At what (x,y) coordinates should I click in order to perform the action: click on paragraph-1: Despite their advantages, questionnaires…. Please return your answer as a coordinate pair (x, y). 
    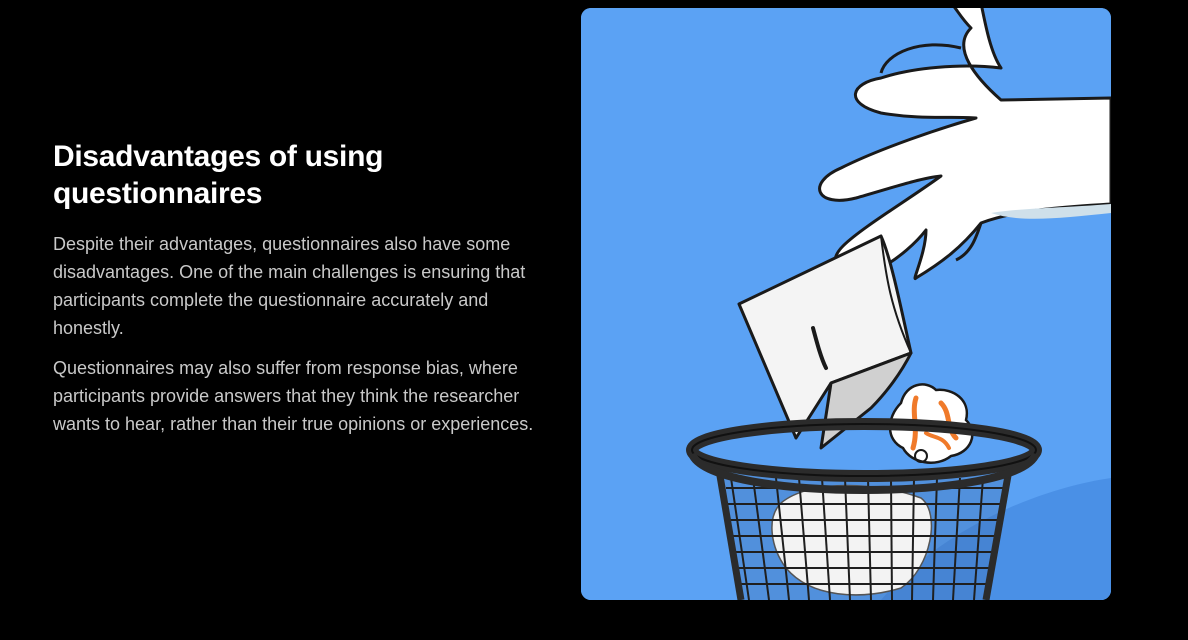
    Looking at the image, I should click on (289, 286).